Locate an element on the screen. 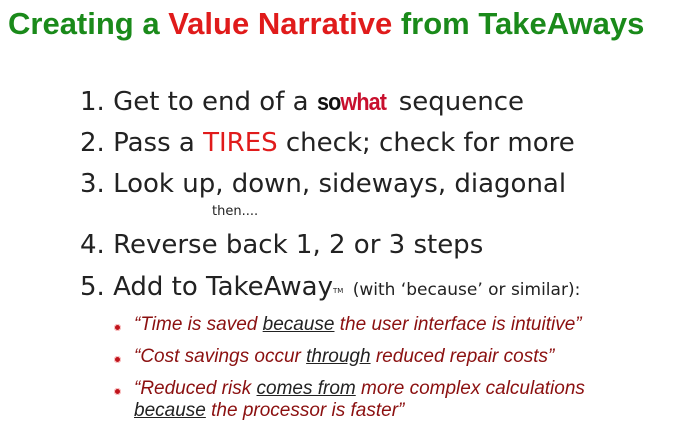 The width and height of the screenshot is (697, 442). step-3-text: Look up, down, sideways, diagonal is located at coordinates (340, 184).